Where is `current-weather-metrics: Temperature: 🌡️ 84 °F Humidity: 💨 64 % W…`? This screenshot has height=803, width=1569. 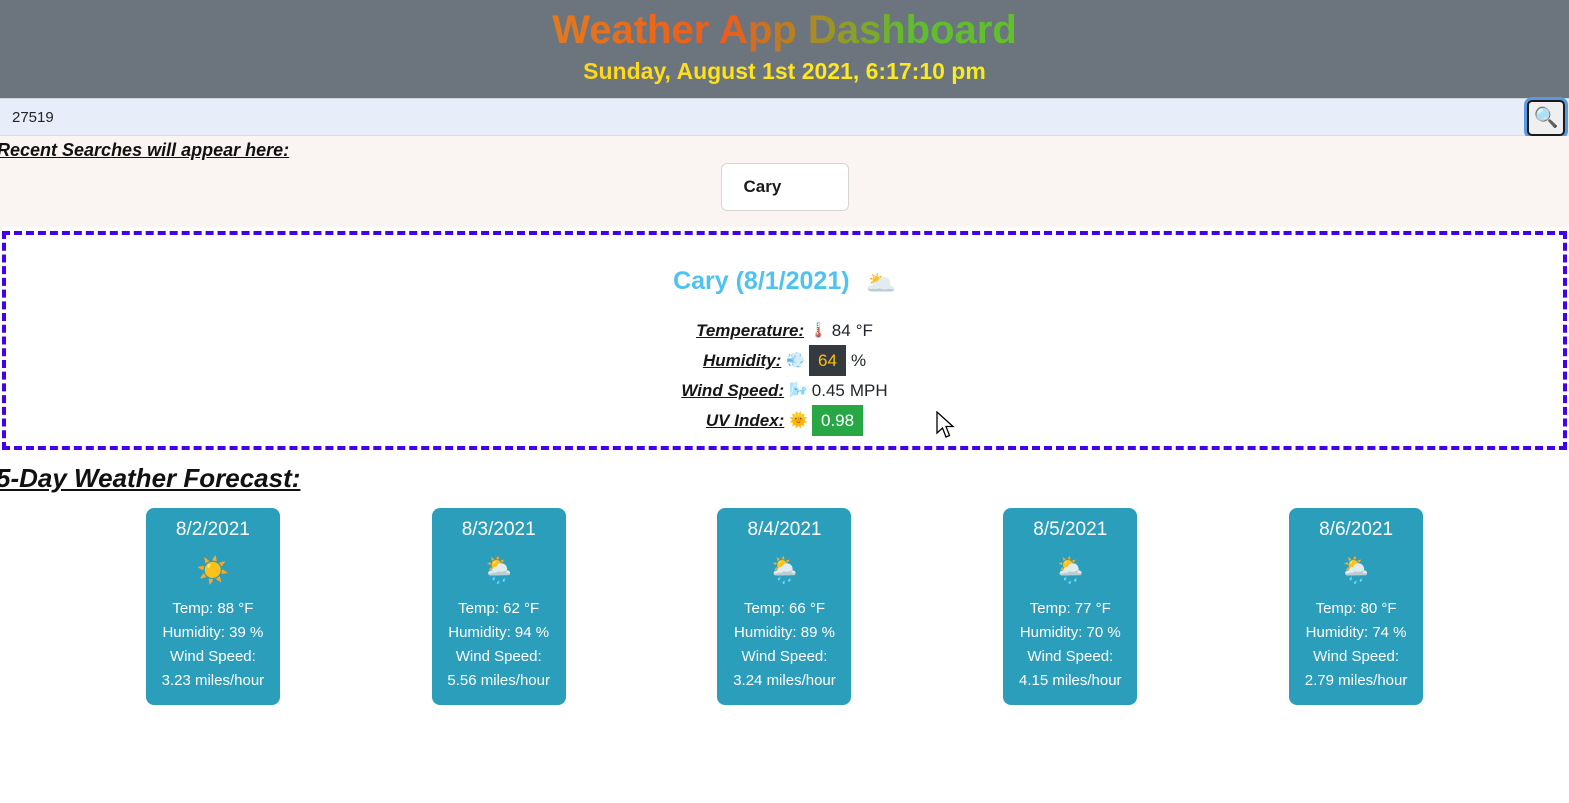 current-weather-metrics: Temperature: 🌡️ 84 °F Humidity: 💨 64 % W… is located at coordinates (784, 377).